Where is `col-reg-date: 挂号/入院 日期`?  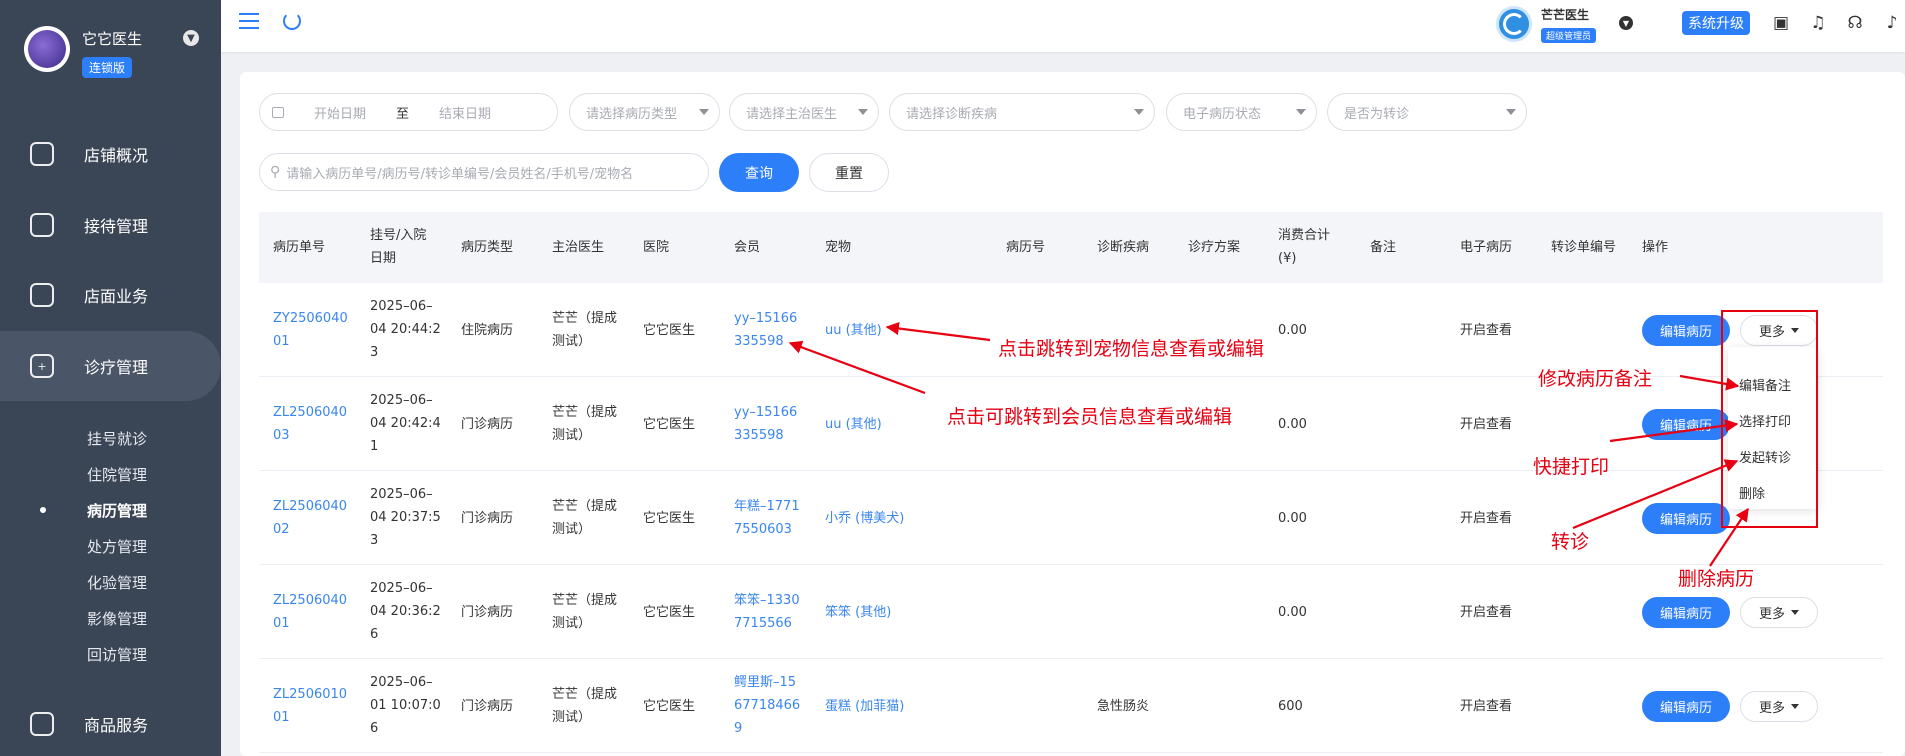
col-reg-date: 挂号/入院 日期 is located at coordinates (398, 247).